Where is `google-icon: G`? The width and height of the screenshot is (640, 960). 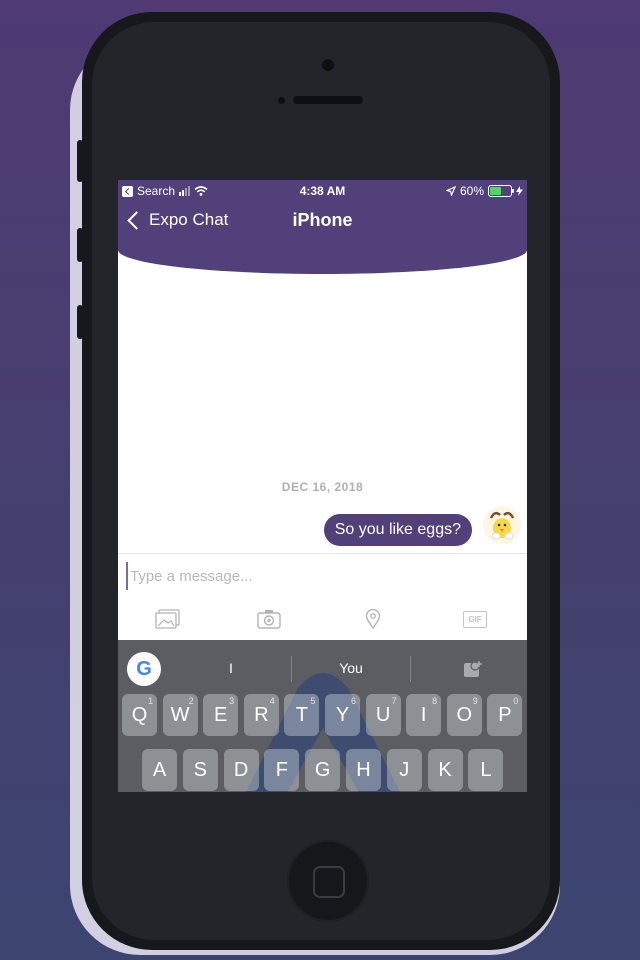 google-icon: G is located at coordinates (144, 668).